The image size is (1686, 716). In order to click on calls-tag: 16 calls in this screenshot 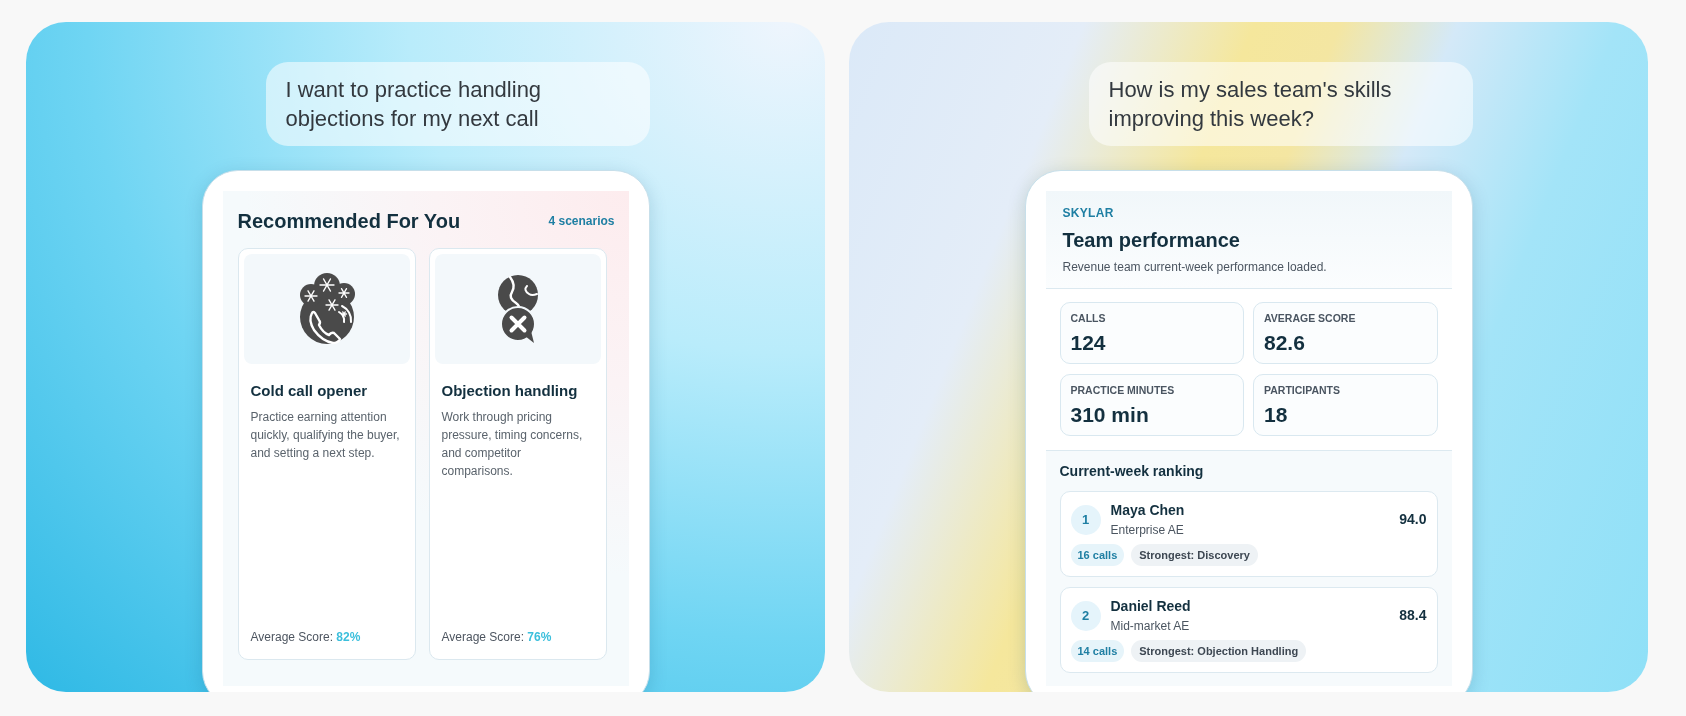, I will do `click(1097, 555)`.